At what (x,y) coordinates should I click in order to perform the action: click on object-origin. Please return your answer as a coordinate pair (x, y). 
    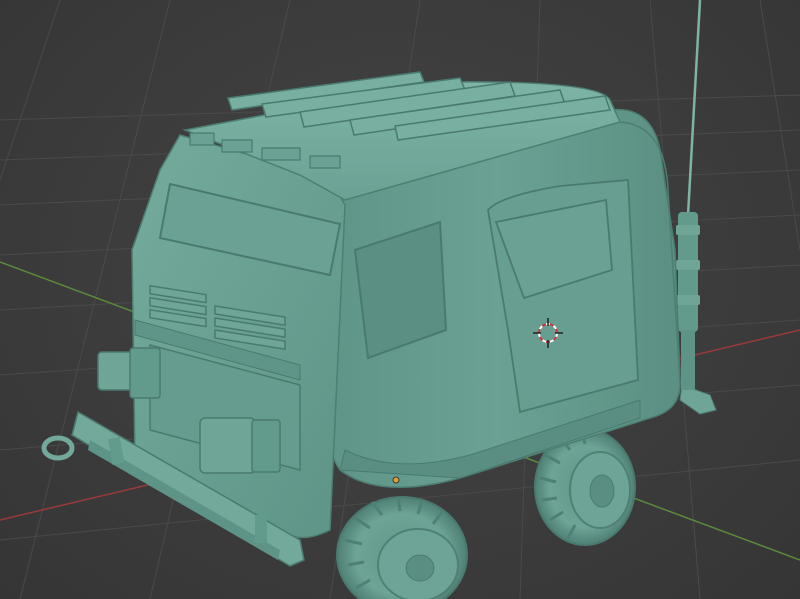
    Looking at the image, I should click on (396, 480).